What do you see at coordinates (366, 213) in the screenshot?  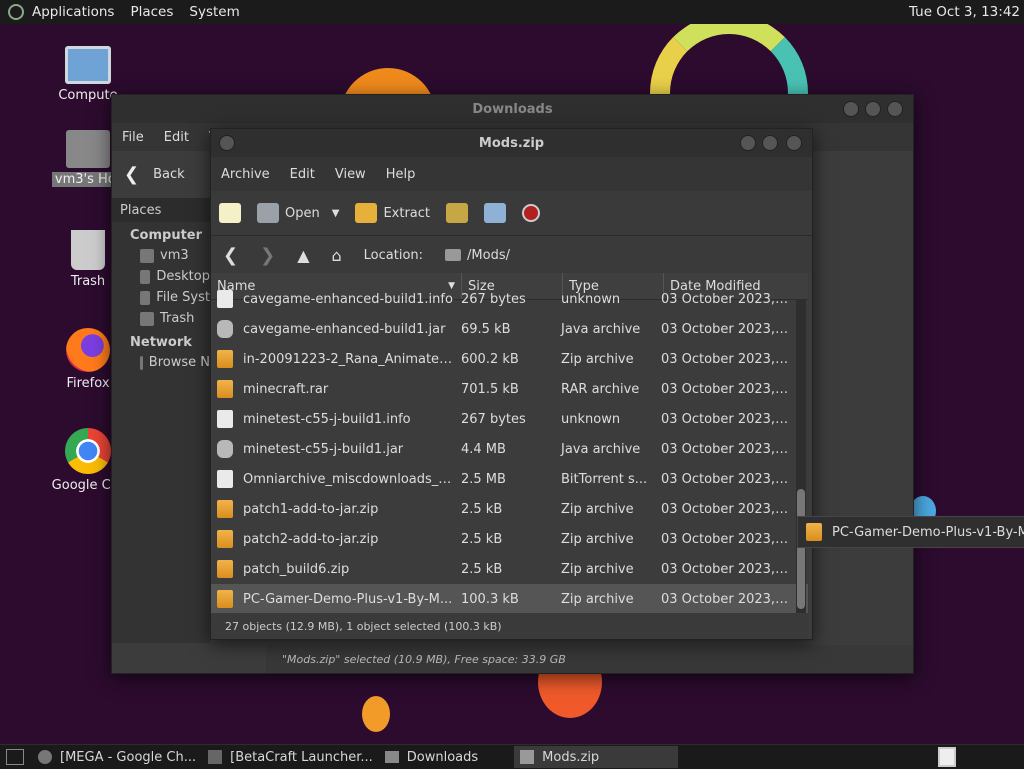 I see `extract-icon` at bounding box center [366, 213].